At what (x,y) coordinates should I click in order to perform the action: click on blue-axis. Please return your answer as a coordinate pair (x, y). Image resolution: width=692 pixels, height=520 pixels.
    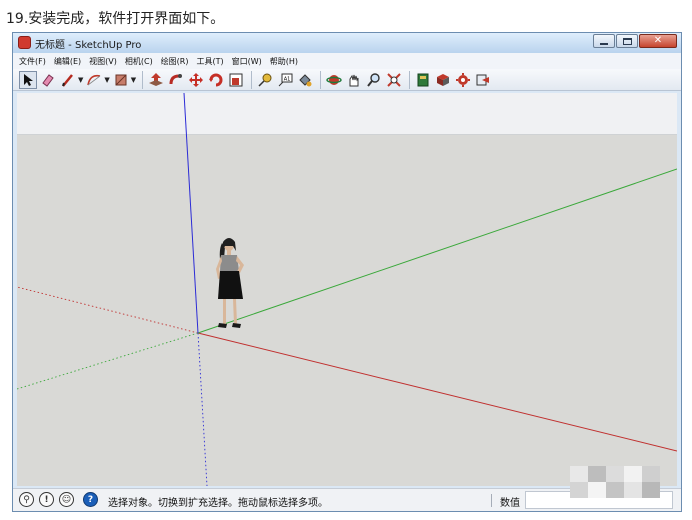
    Looking at the image, I should click on (191, 213).